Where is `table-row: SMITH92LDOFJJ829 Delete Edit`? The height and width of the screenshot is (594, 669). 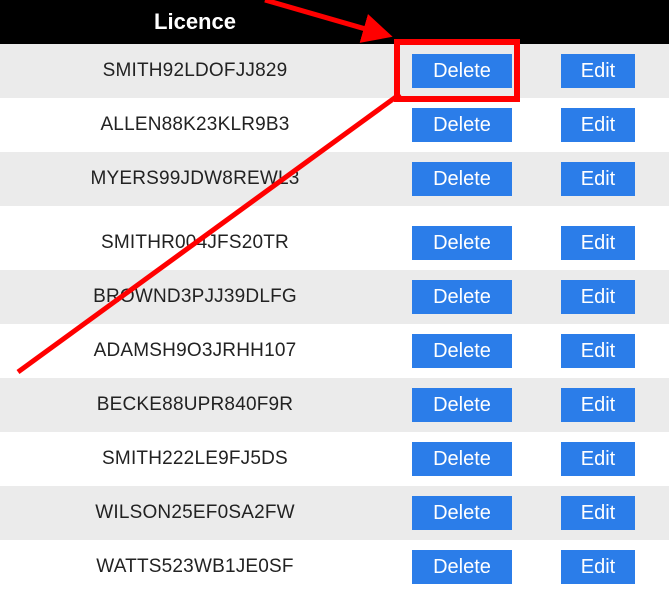
table-row: SMITH92LDOFJJ829 Delete Edit is located at coordinates (334, 71).